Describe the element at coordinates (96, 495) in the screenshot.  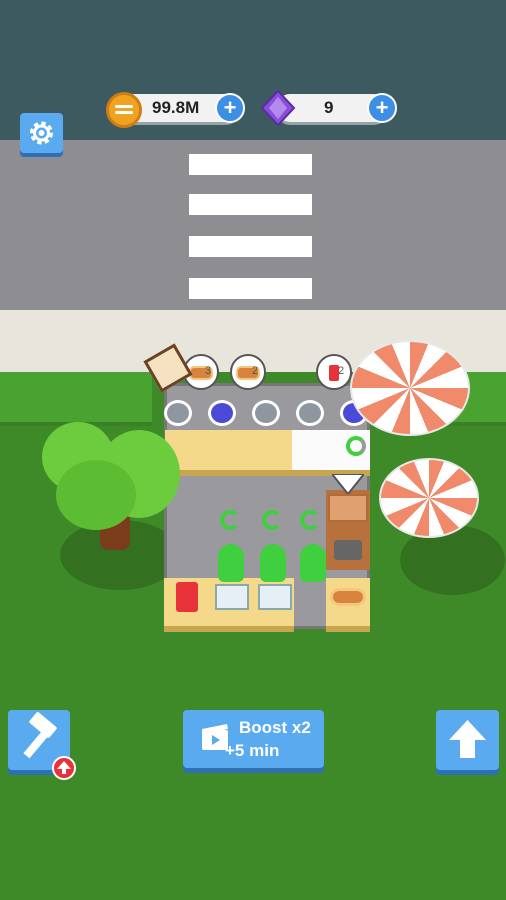
I see `tree-foliage` at that location.